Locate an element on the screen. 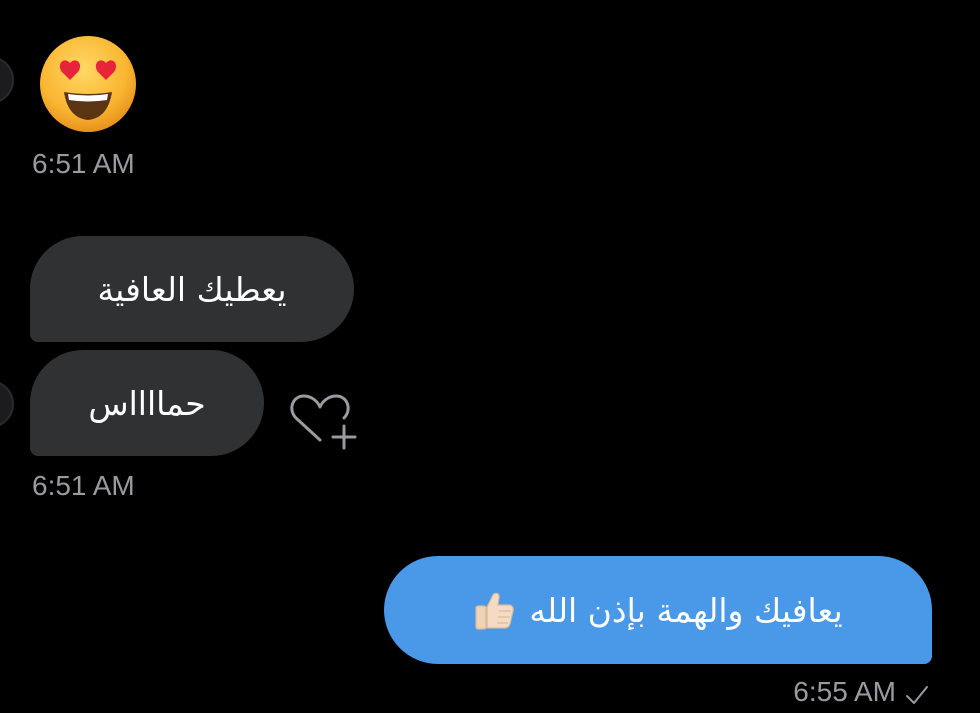 This screenshot has width=980, height=713. message-timestamp: 6:55 AM is located at coordinates (844, 691).